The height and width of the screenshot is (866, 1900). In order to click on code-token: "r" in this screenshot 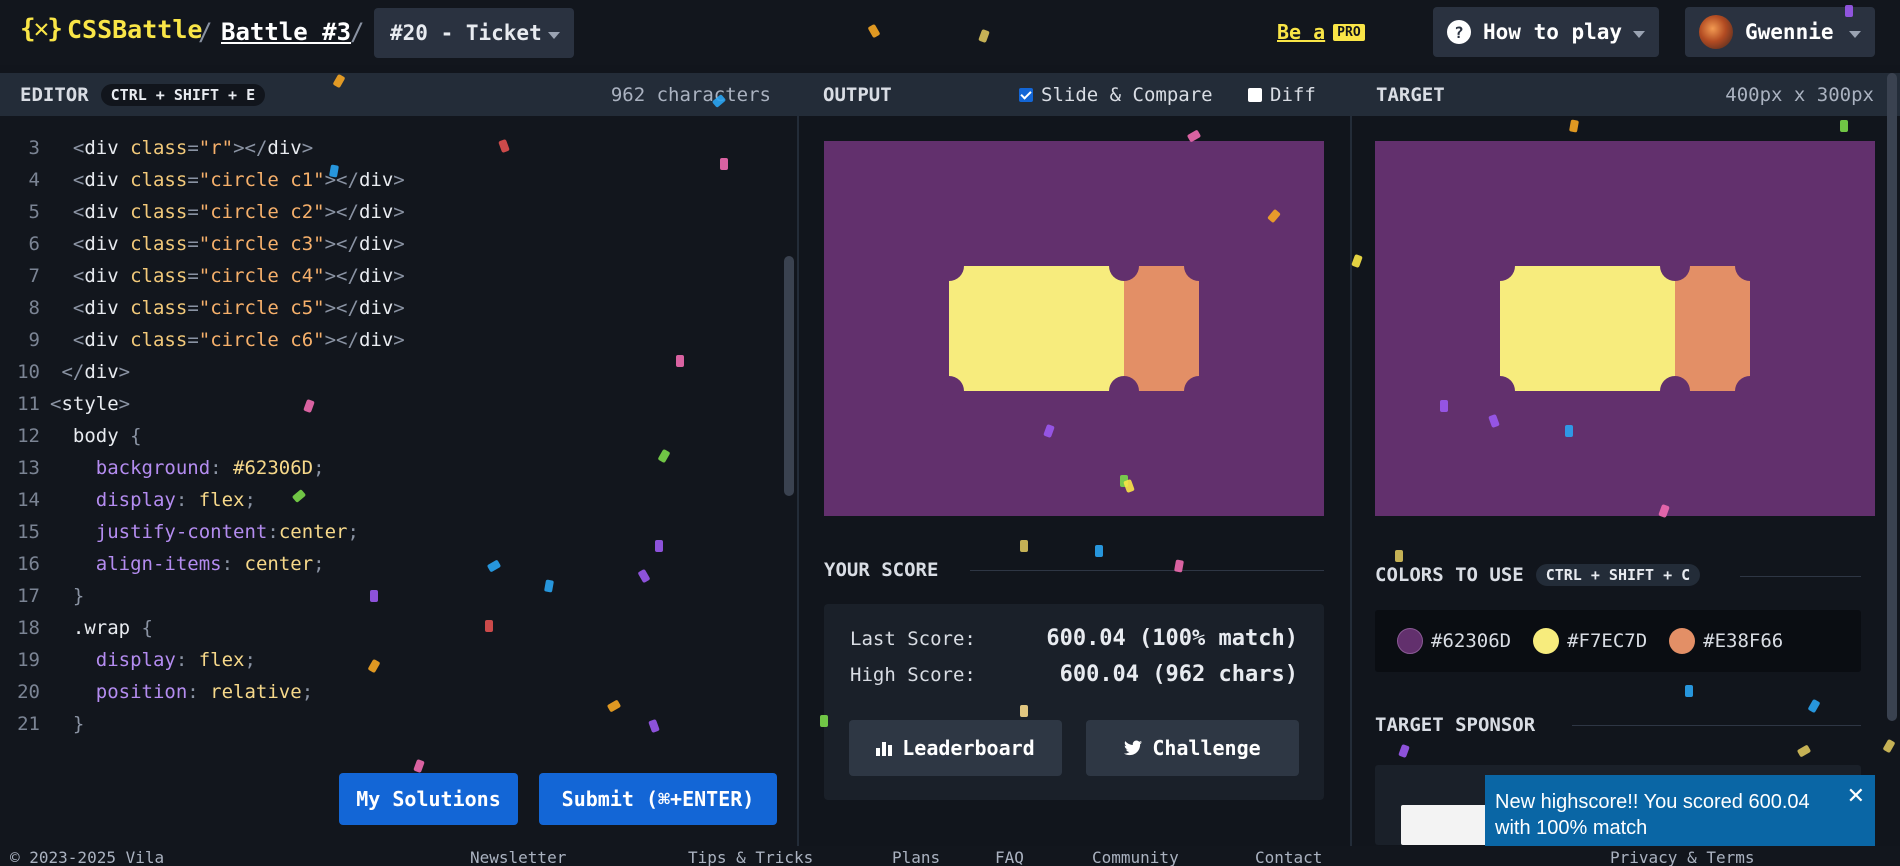, I will do `click(216, 148)`.